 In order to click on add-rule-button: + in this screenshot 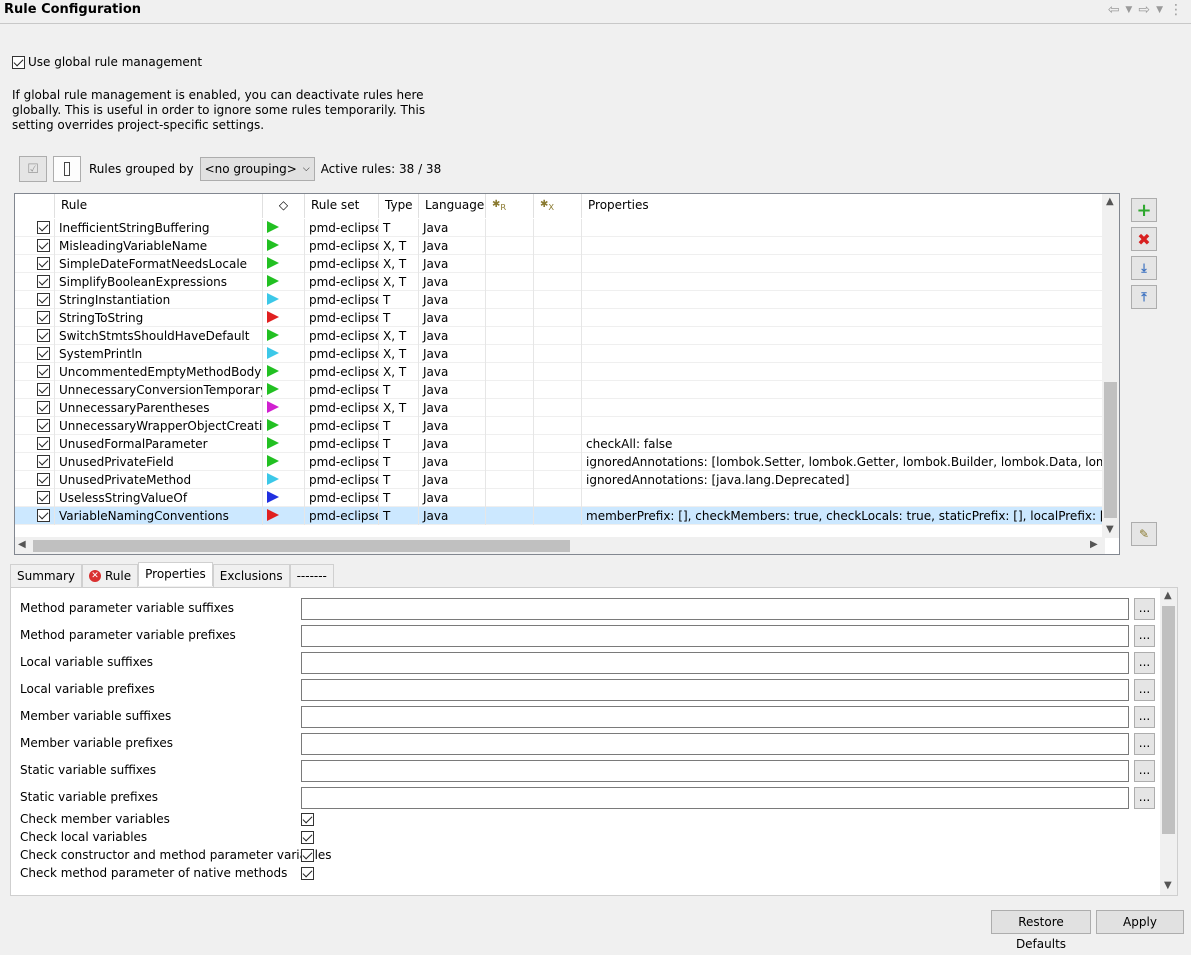, I will do `click(1144, 210)`.